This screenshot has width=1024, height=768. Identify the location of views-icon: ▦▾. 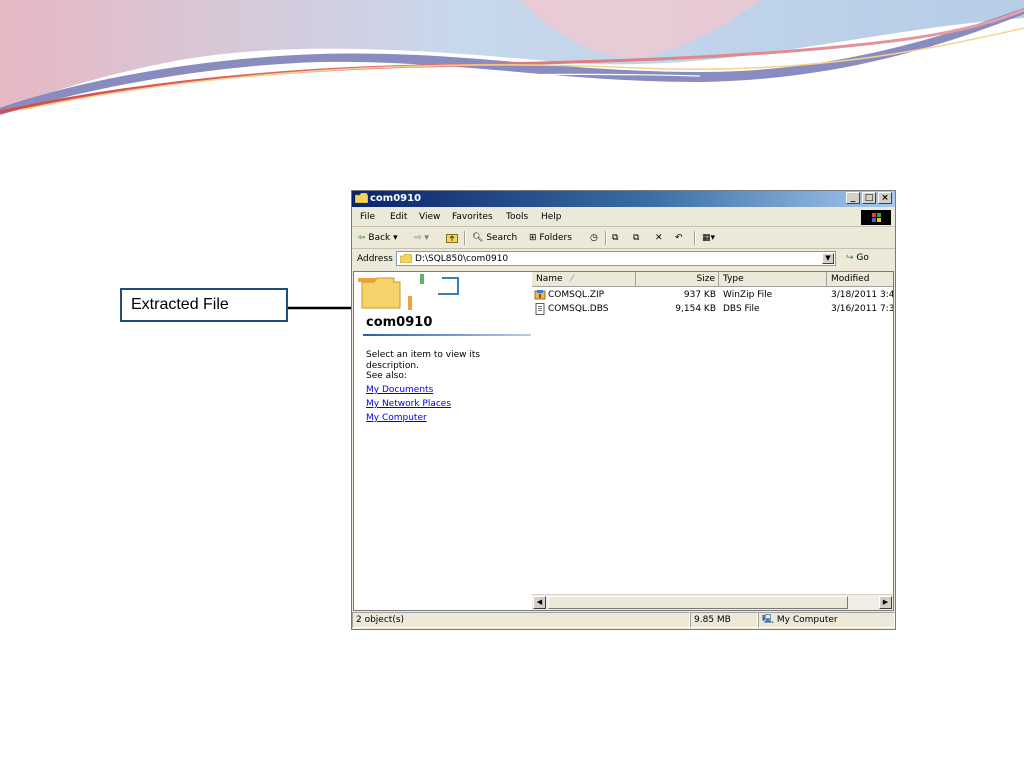
(709, 238).